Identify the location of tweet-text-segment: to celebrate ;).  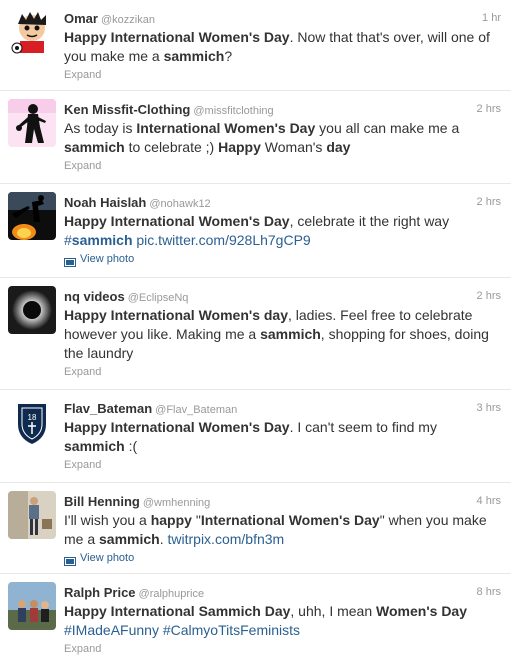
(171, 147).